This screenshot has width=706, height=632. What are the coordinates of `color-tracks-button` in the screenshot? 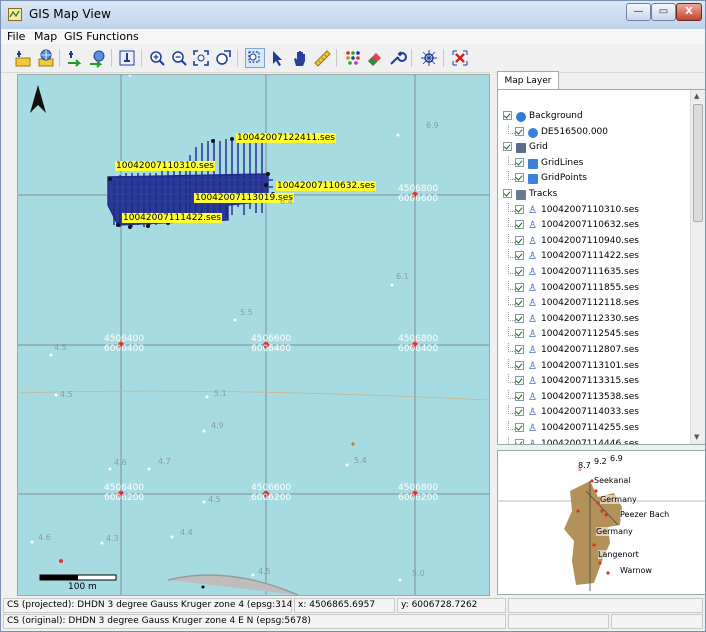 It's located at (353, 58).